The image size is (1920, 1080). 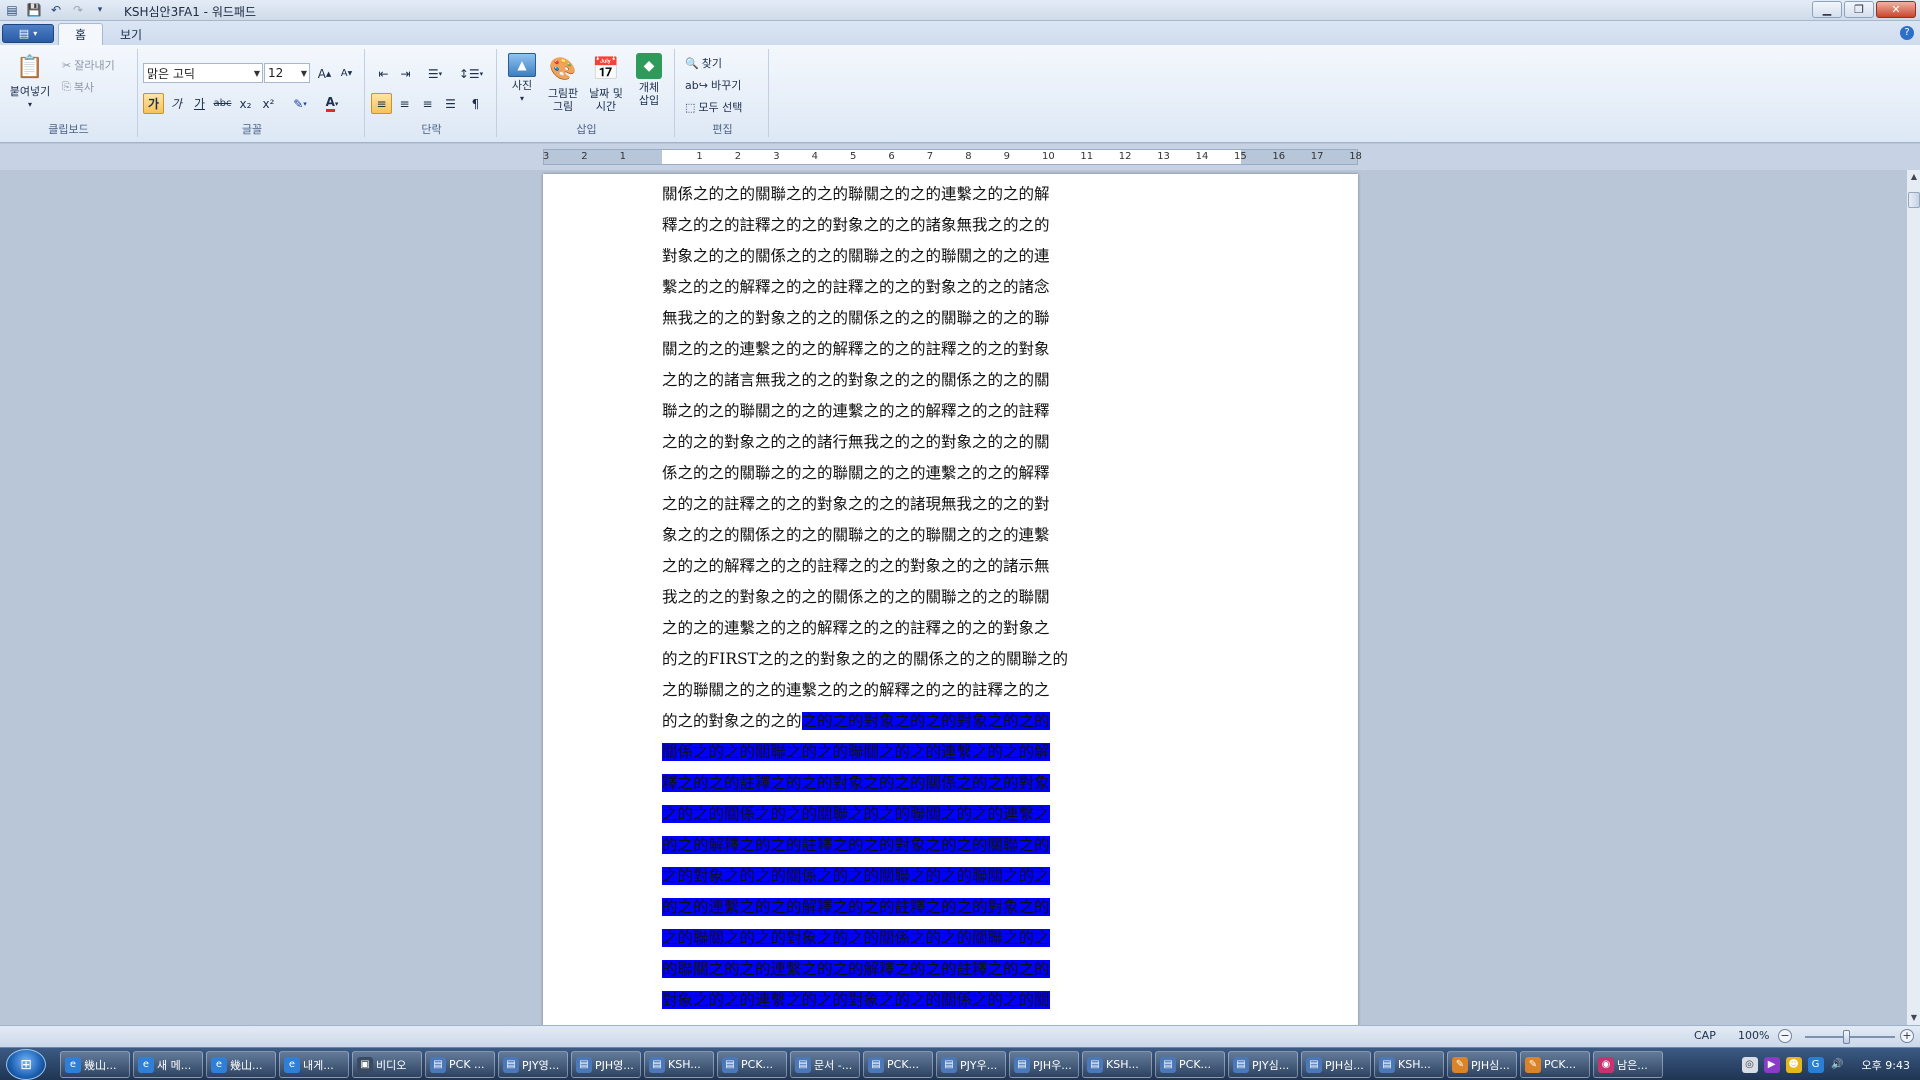 What do you see at coordinates (856, 845) in the screenshot?
I see `text-line: 的之的解釋之的之的註釋之的之的對象之的之的關聯之的` at bounding box center [856, 845].